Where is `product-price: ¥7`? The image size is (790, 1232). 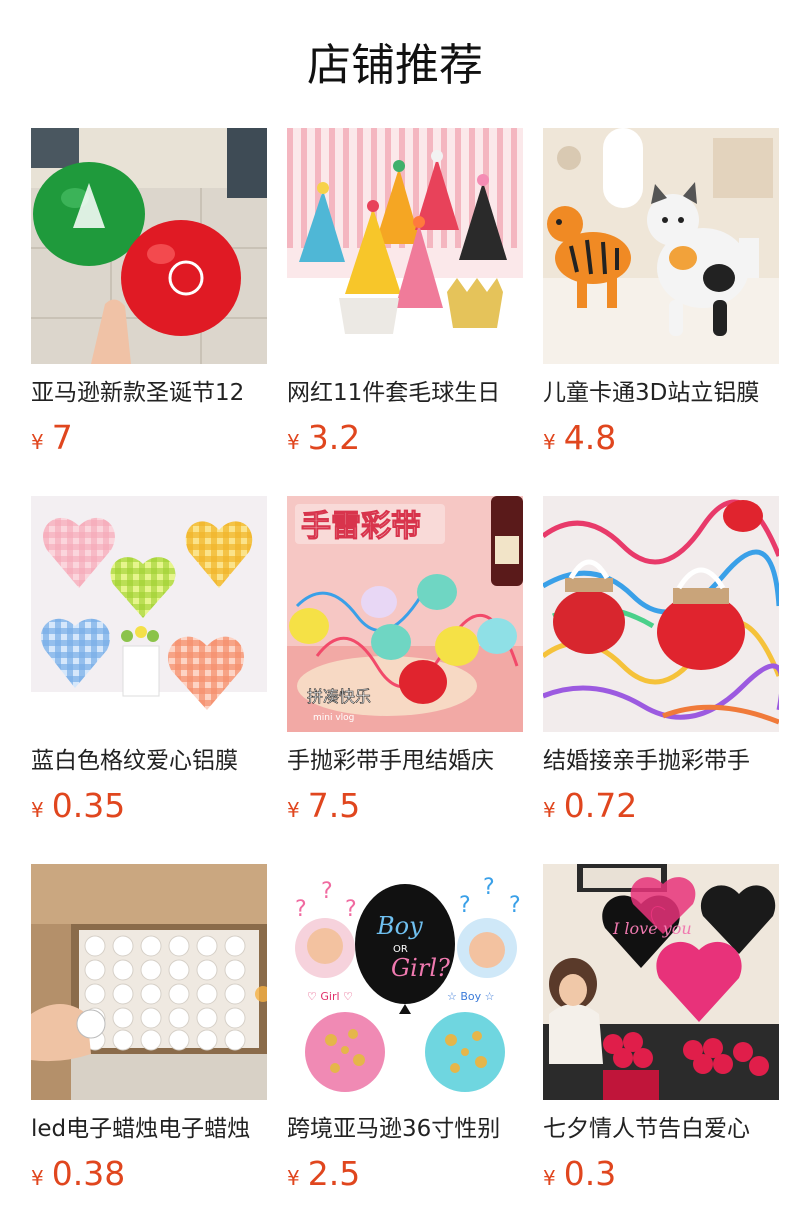
product-price: ¥7 is located at coordinates (52, 438).